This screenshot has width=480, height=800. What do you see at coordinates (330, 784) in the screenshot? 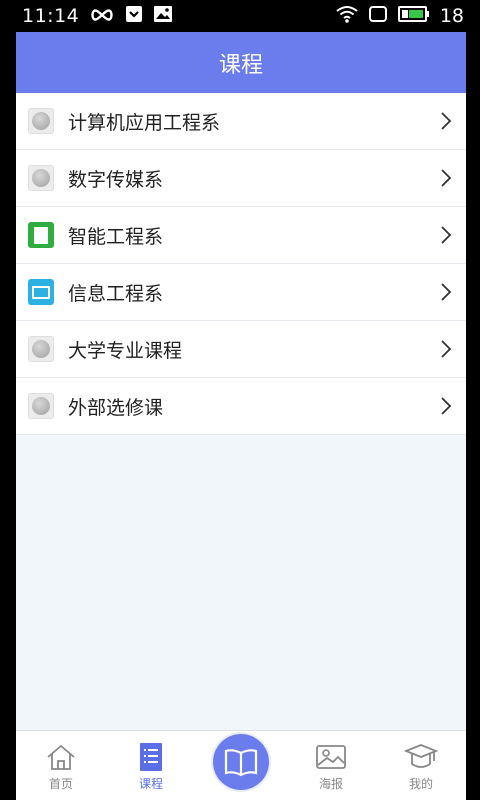
I see `tab-posters-label: 海报` at bounding box center [330, 784].